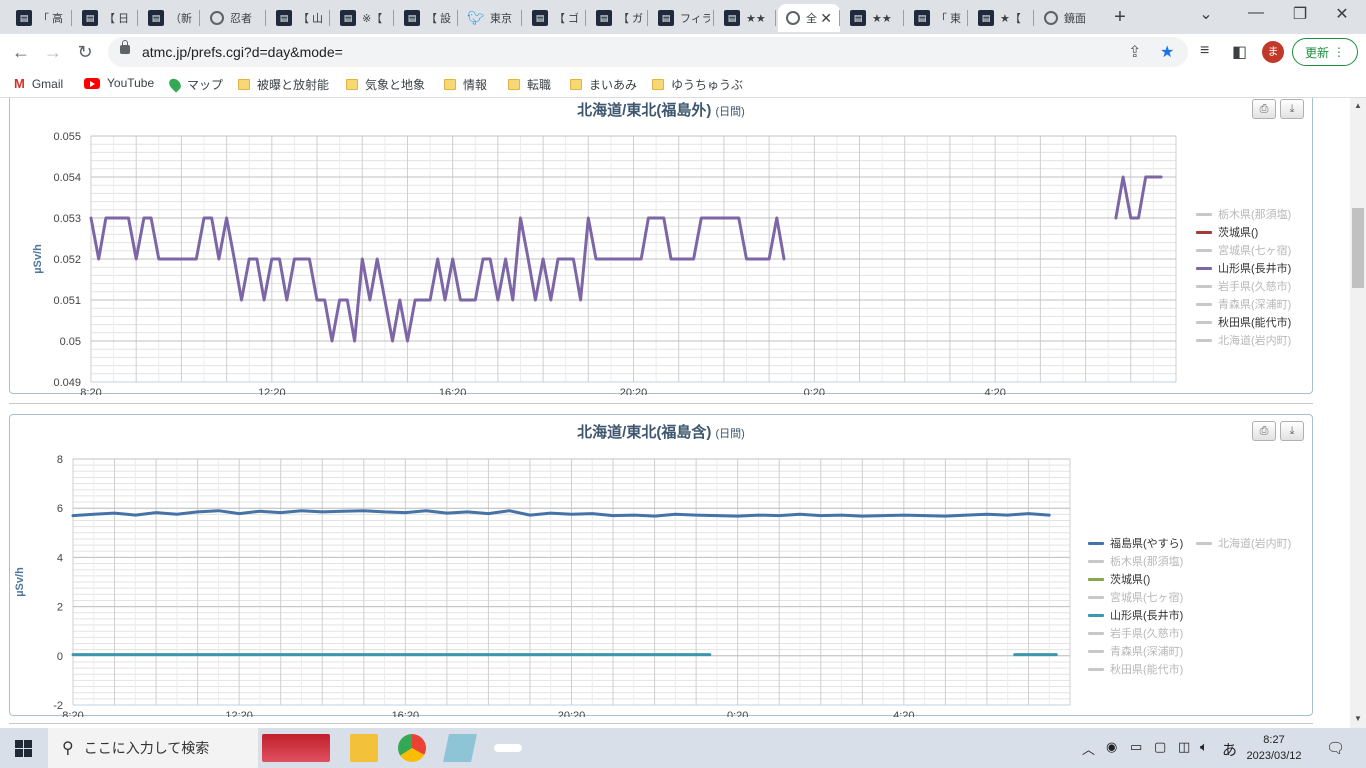 Image resolution: width=1366 pixels, height=768 pixels. Describe the element at coordinates (554, 18) in the screenshot. I see `browser-tab: ▤ 【 ゴ` at that location.